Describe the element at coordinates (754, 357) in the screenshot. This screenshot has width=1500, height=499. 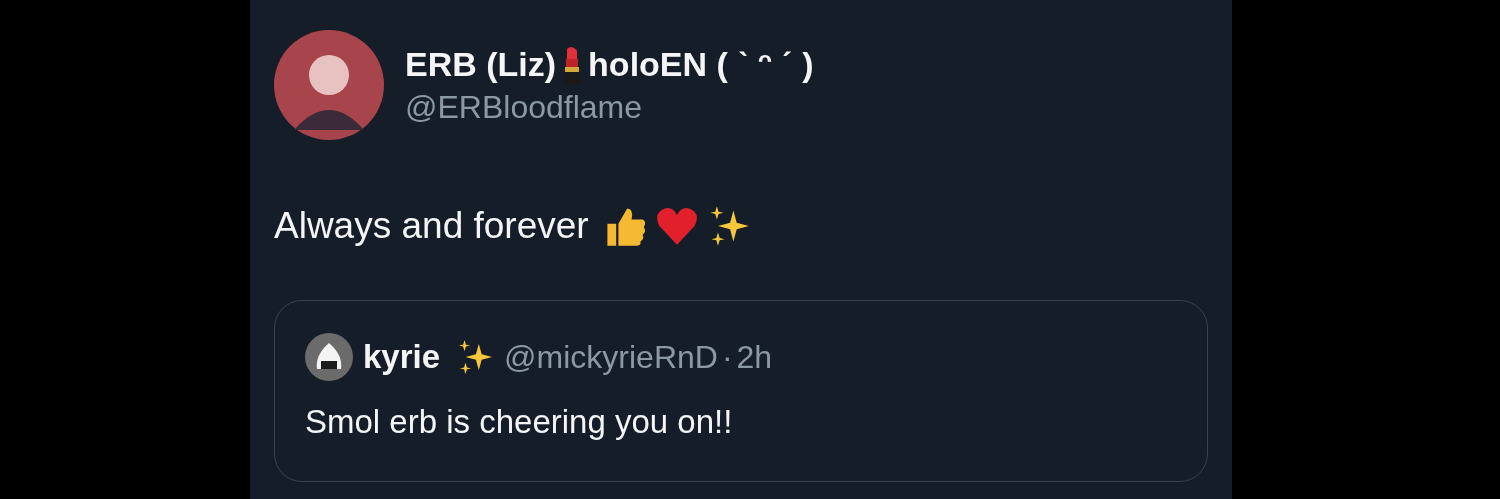
I see `timestamp: 2h` at that location.